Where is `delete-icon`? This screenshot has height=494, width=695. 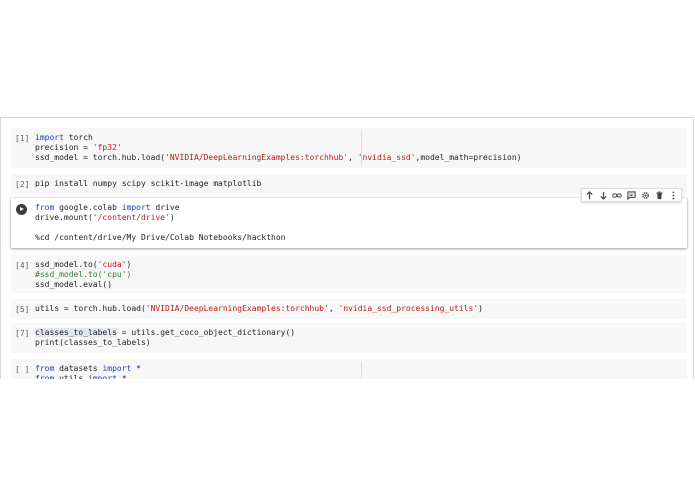 delete-icon is located at coordinates (660, 195).